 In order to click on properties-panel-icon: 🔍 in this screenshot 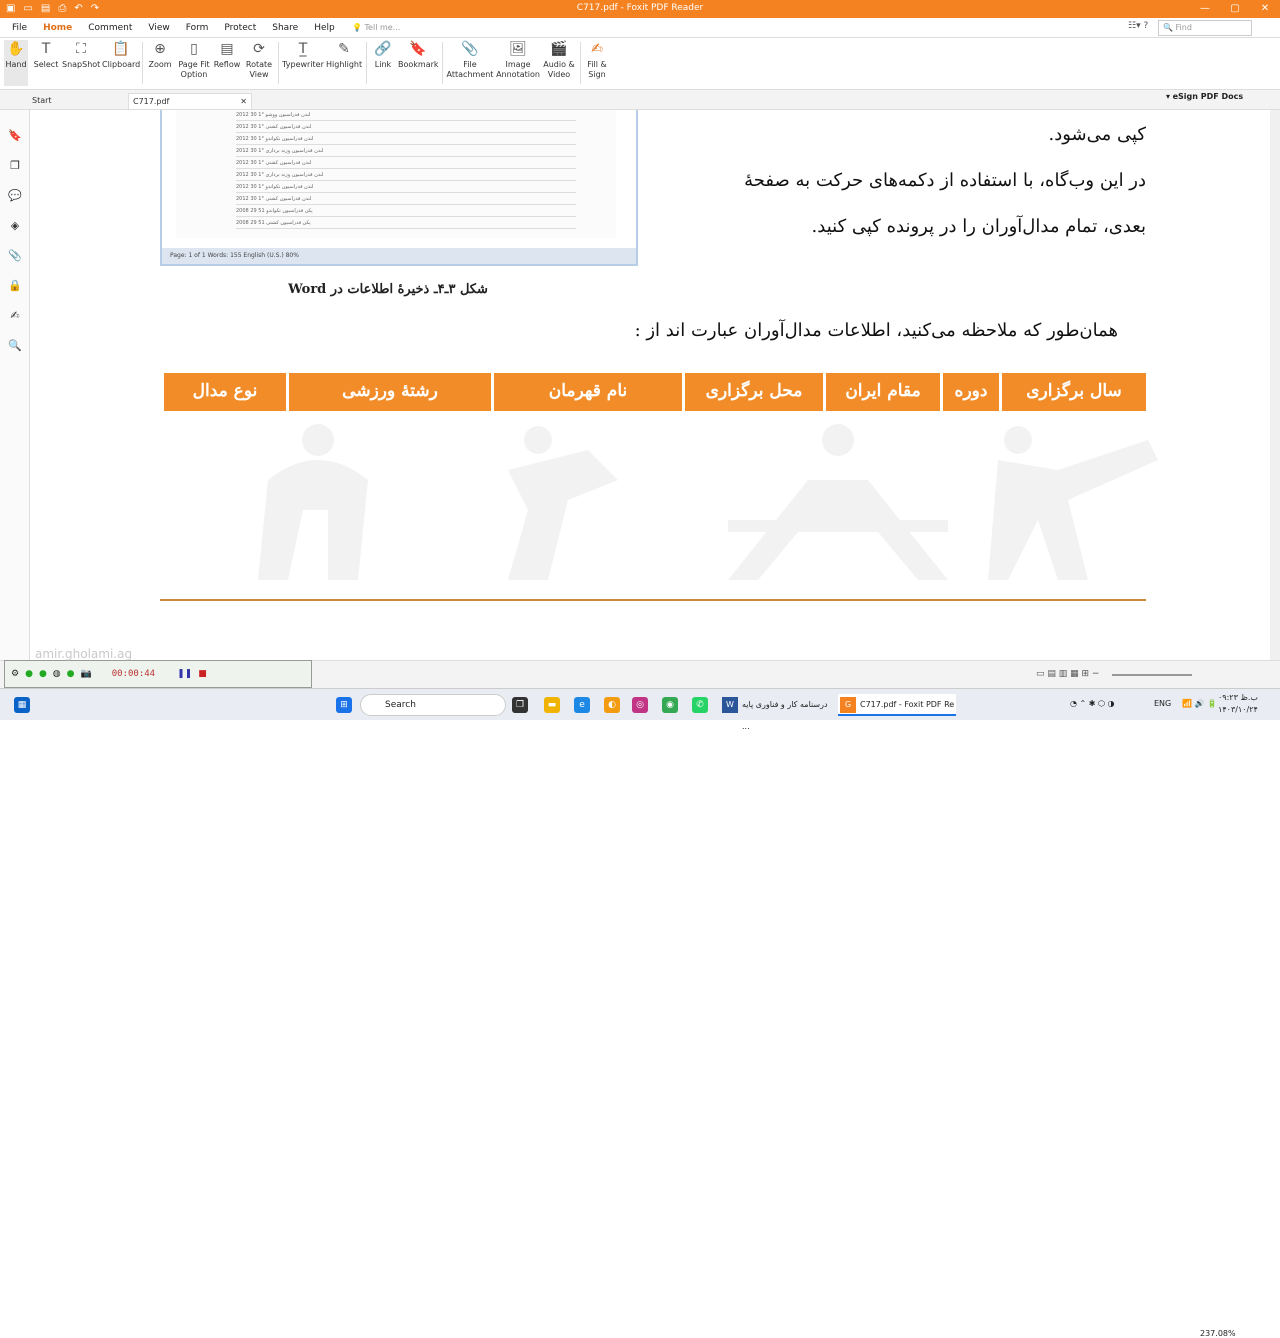, I will do `click(15, 346)`.